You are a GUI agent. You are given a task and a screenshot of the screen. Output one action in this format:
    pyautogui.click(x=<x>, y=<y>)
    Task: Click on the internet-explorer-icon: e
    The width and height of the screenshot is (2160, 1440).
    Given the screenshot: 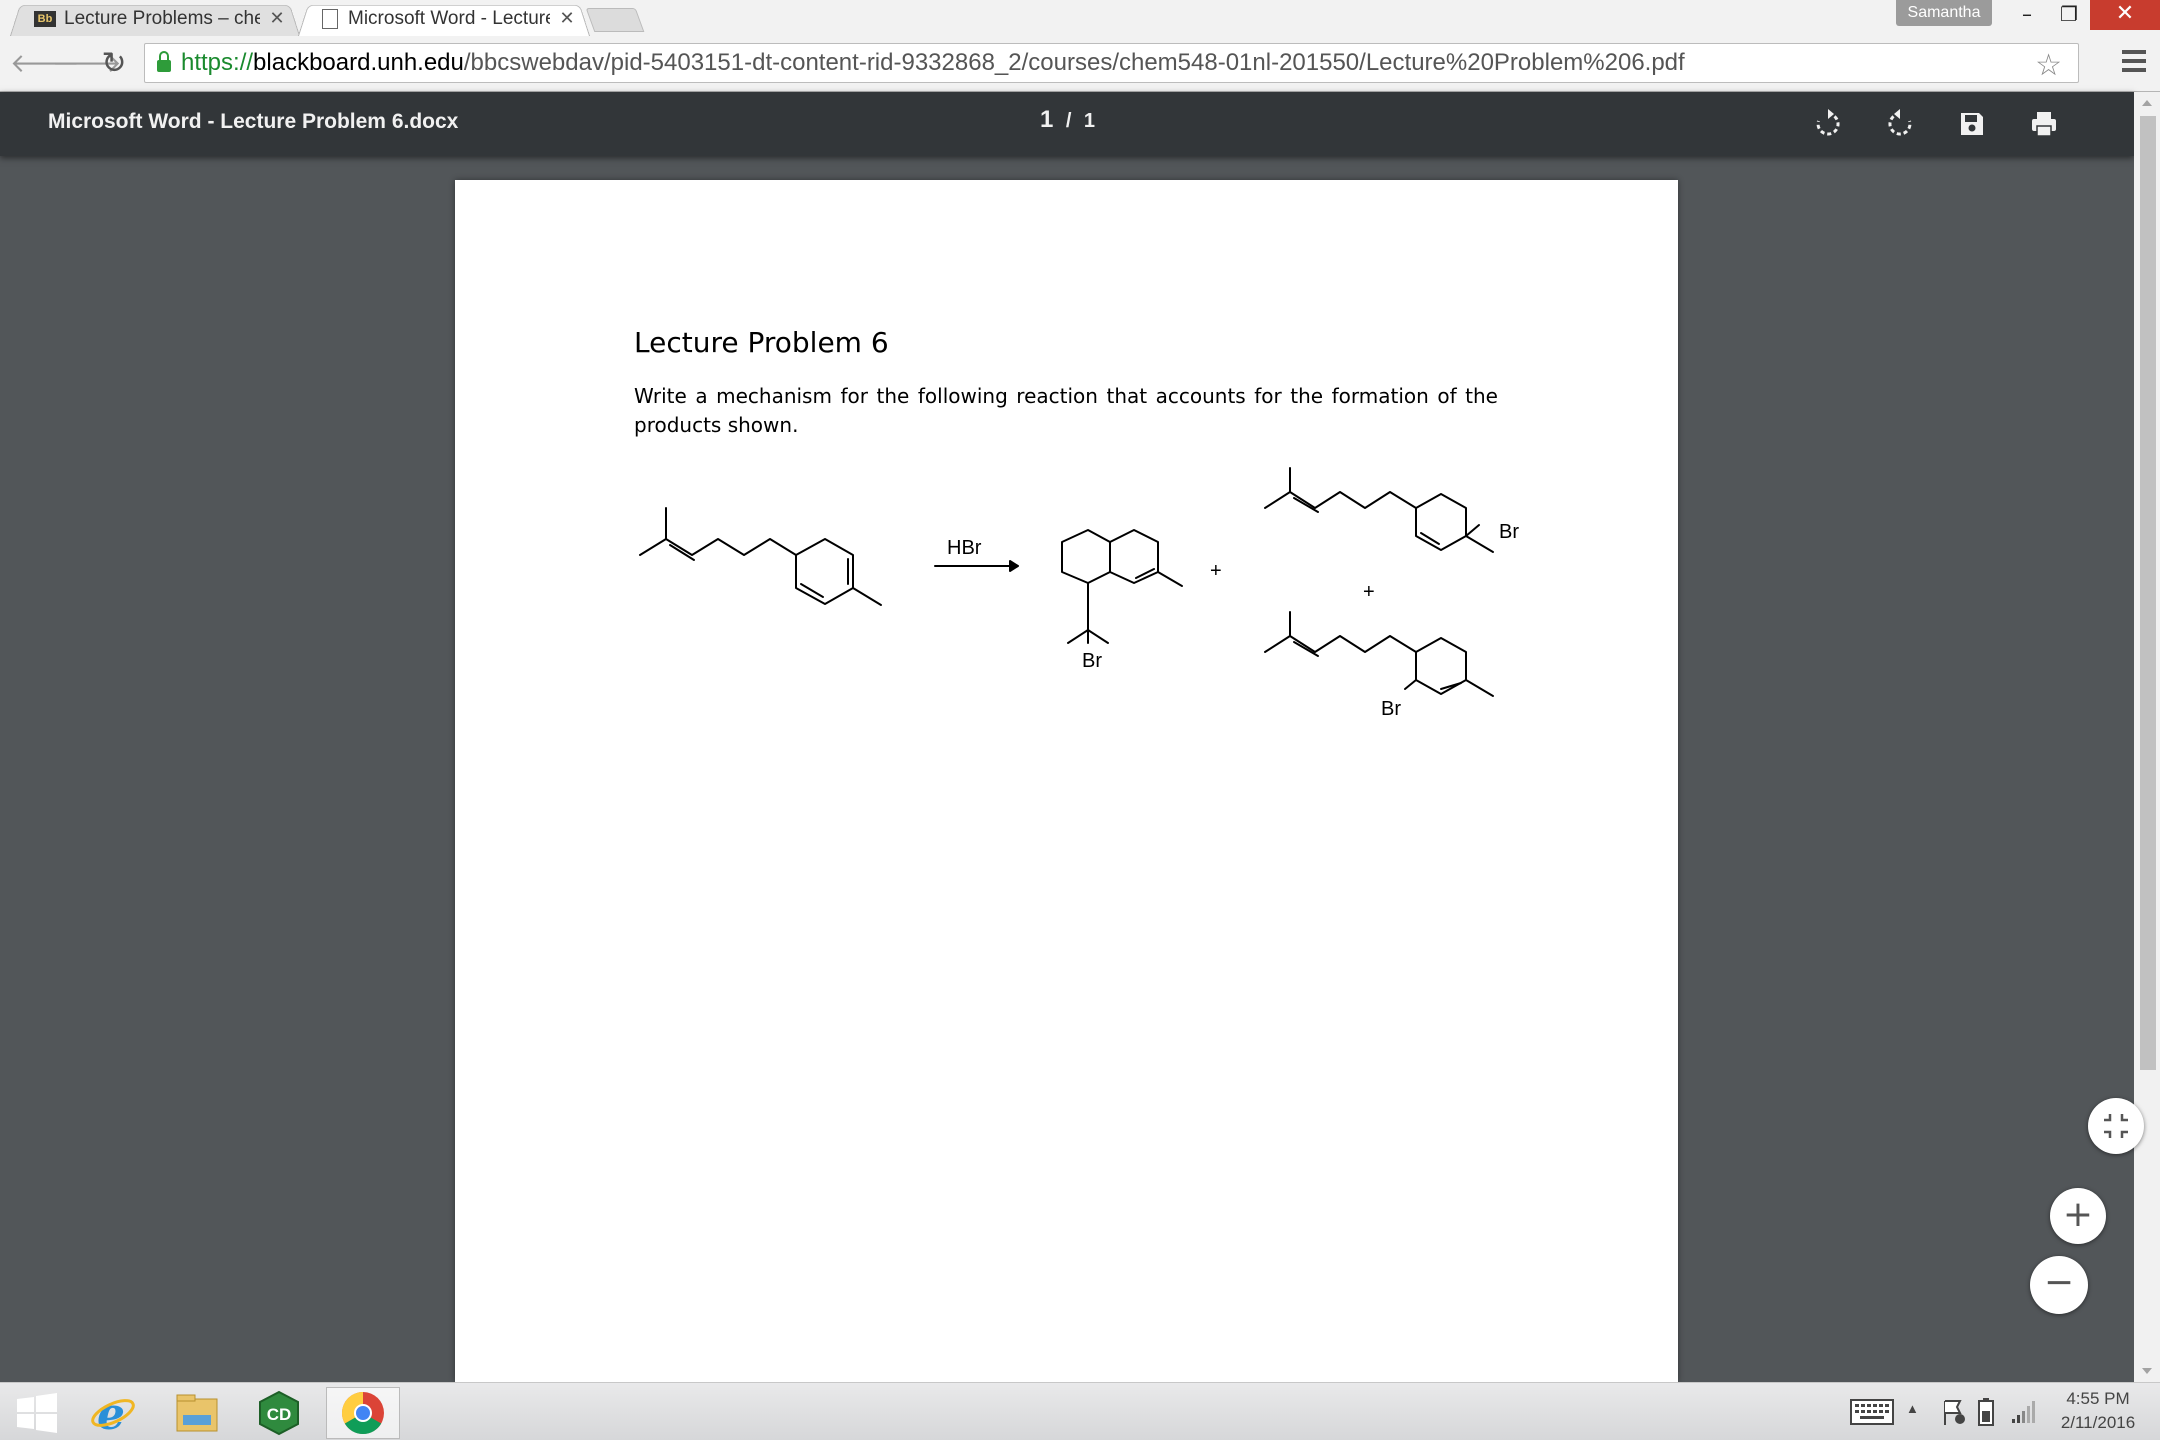 What is the action you would take?
    pyautogui.click(x=113, y=1413)
    